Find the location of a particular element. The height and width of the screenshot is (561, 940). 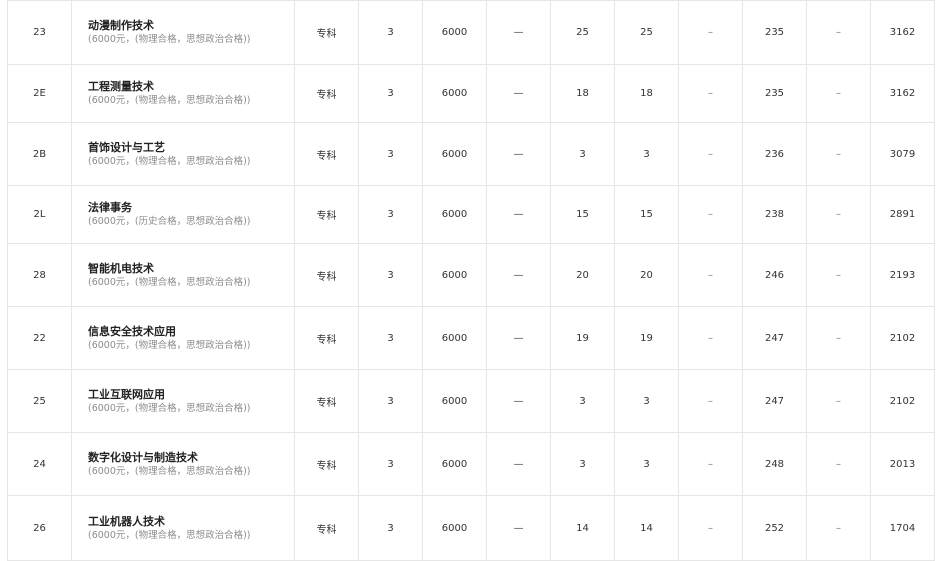

major-name-cell: 首饰设计与工艺 (6000元，(物理合格，思想政治合格)) is located at coordinates (183, 154).